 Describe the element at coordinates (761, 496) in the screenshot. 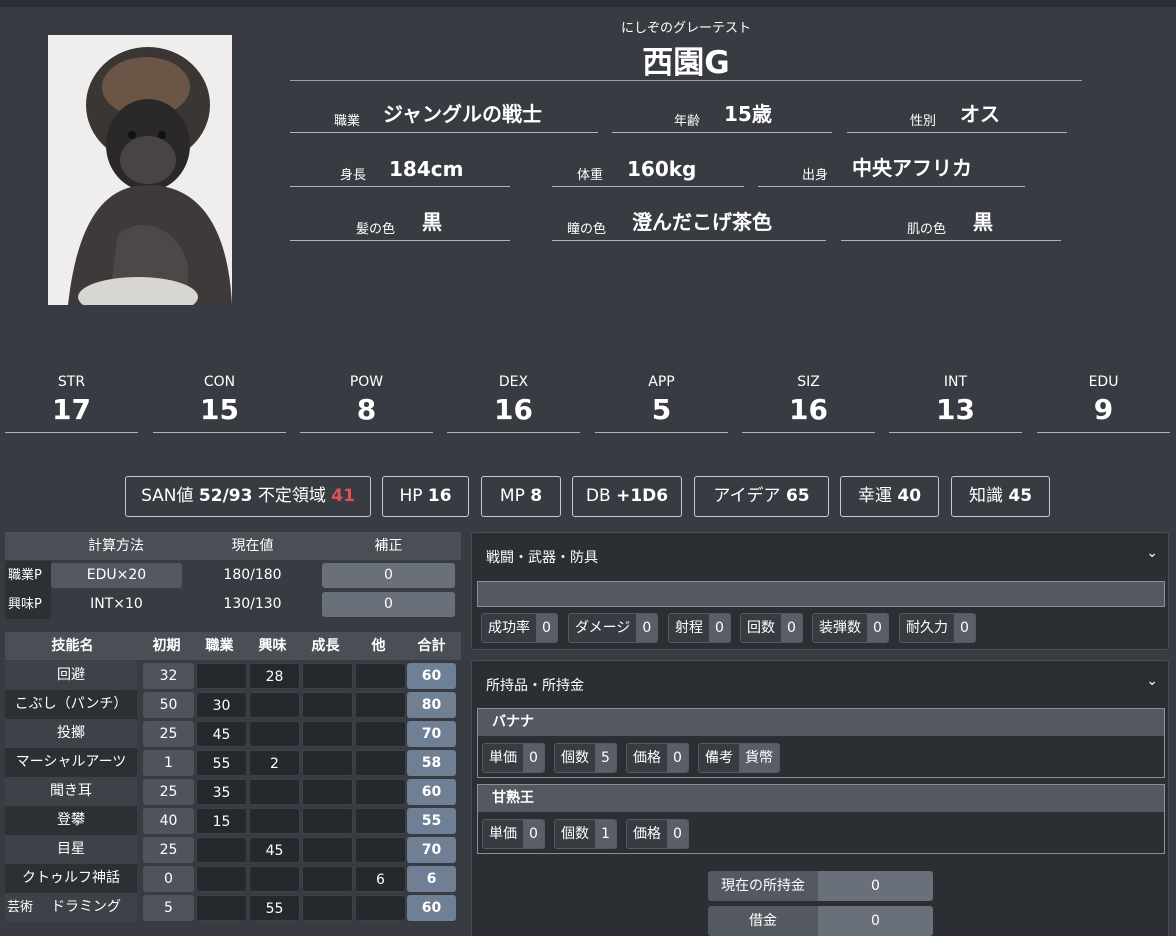

I see `idea-badge: アイデア 65` at that location.